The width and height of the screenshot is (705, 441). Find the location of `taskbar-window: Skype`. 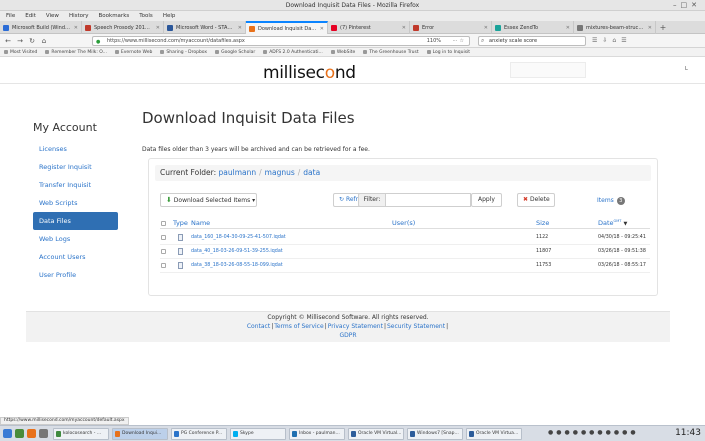

taskbar-window: Skype is located at coordinates (258, 434).